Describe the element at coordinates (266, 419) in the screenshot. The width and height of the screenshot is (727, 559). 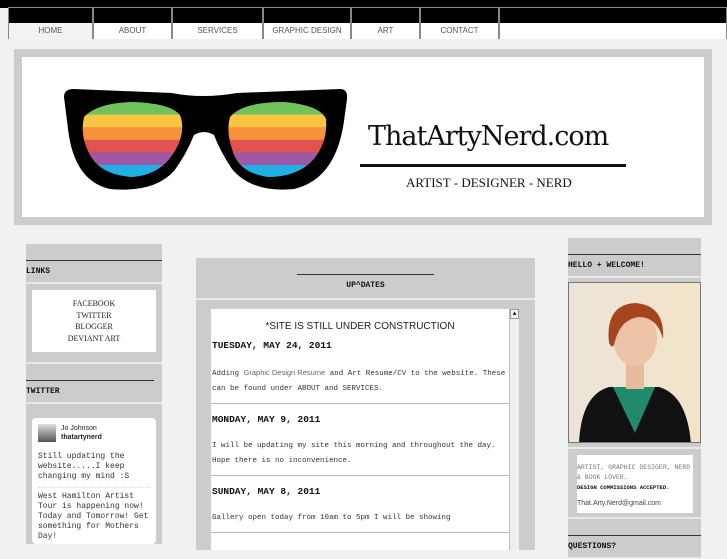
I see `post-date: MONDAY, MAY 9, 2011` at that location.